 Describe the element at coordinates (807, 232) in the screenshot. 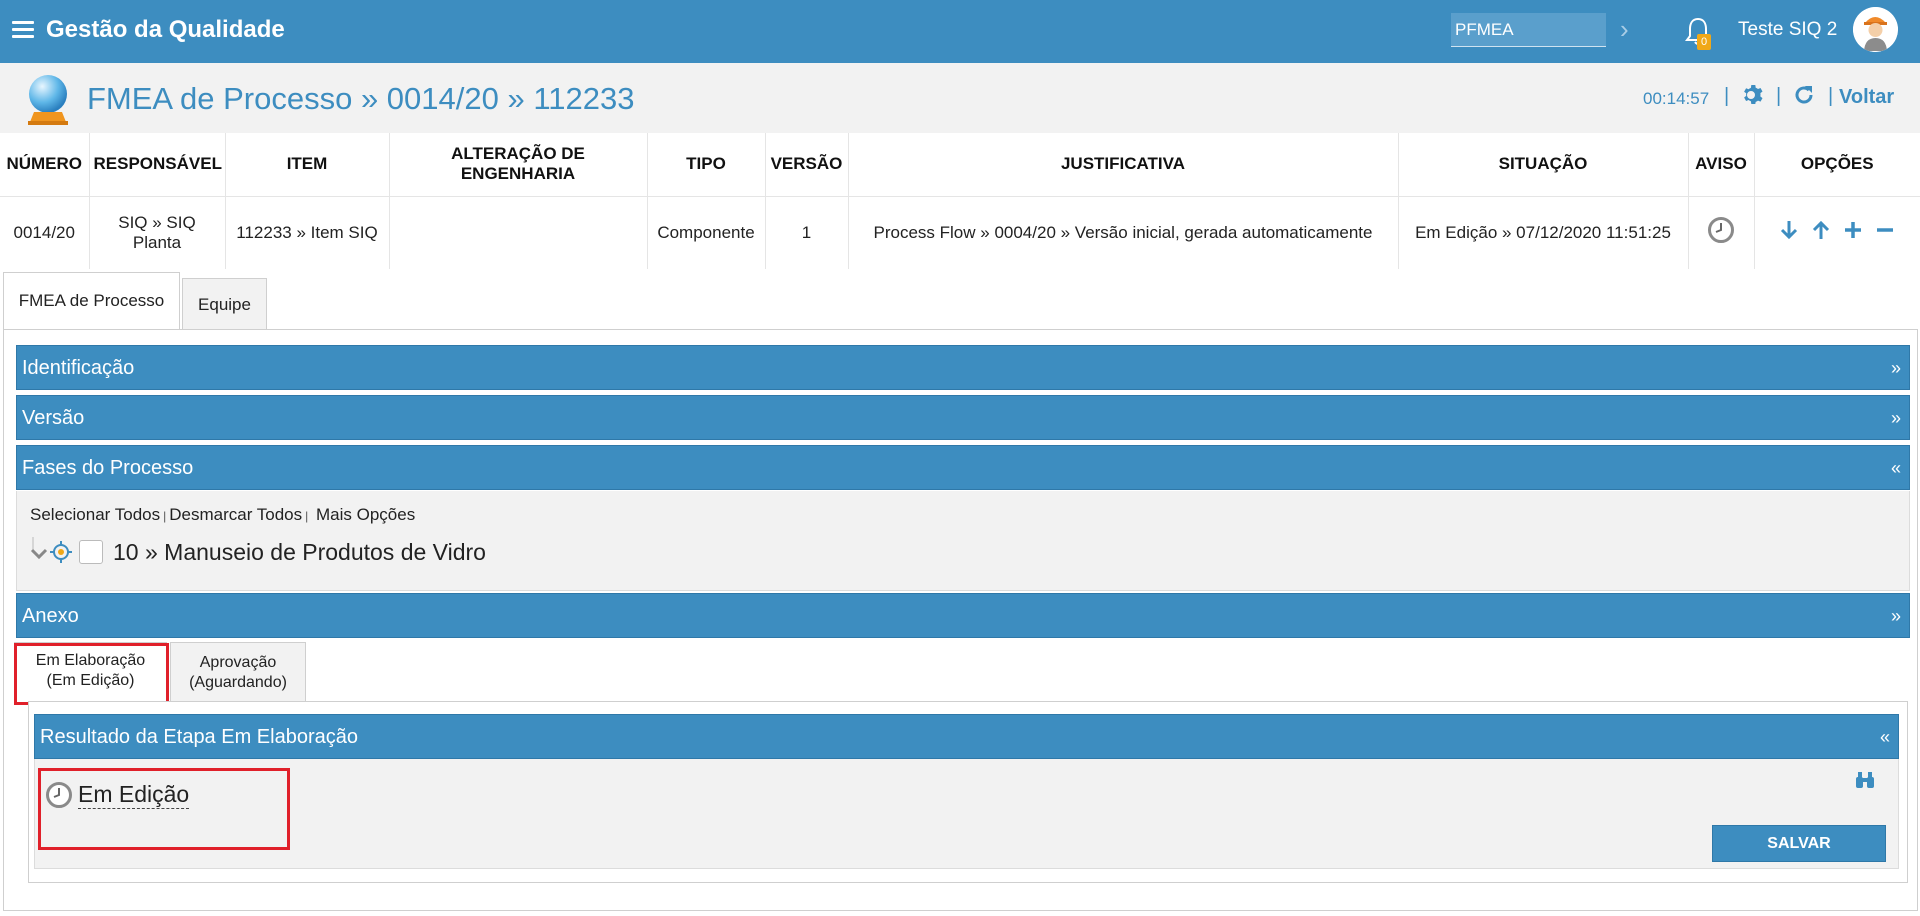

I see `cell-versao: 1` at that location.